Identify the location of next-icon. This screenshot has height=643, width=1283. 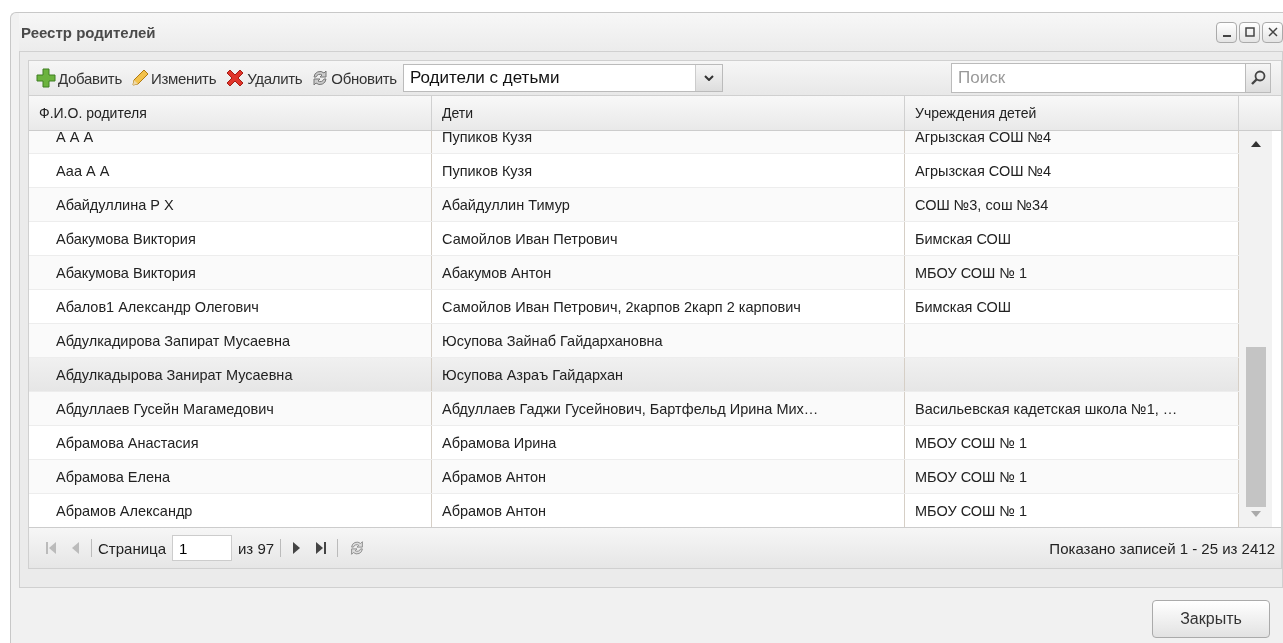
(296, 548).